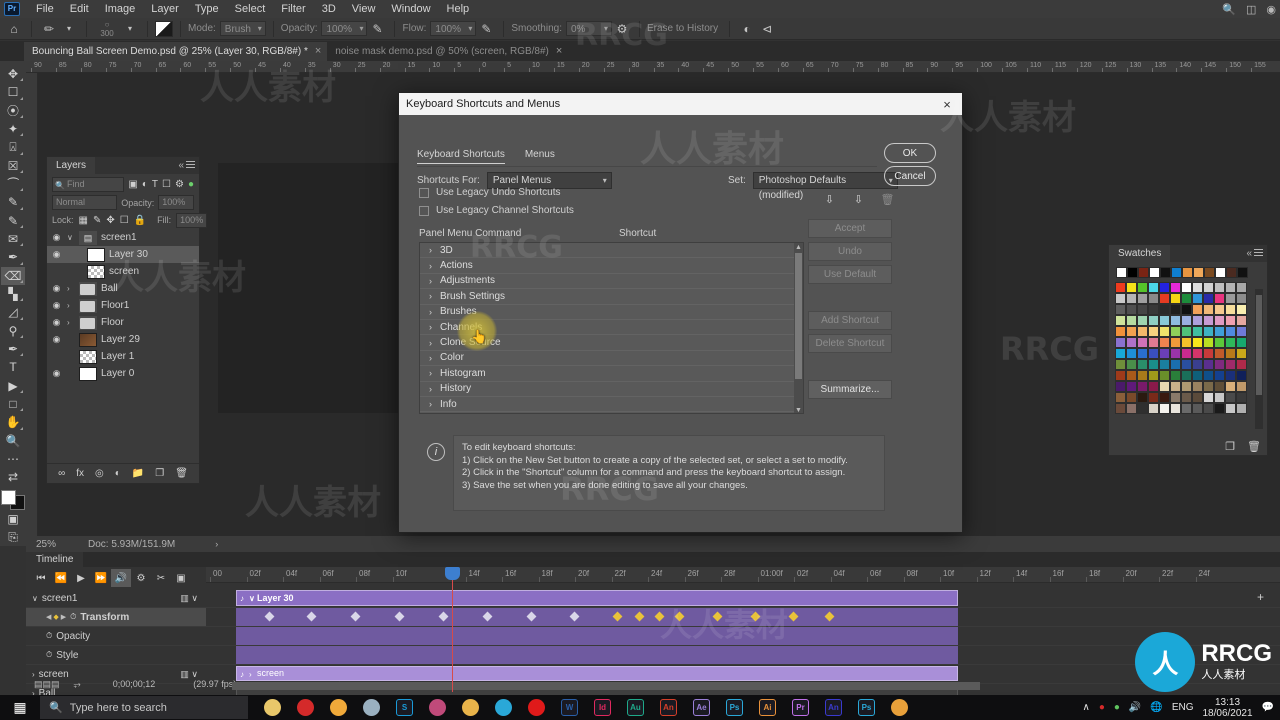 The height and width of the screenshot is (720, 1280). Describe the element at coordinates (437, 707) in the screenshot. I see `snip-icon` at that location.